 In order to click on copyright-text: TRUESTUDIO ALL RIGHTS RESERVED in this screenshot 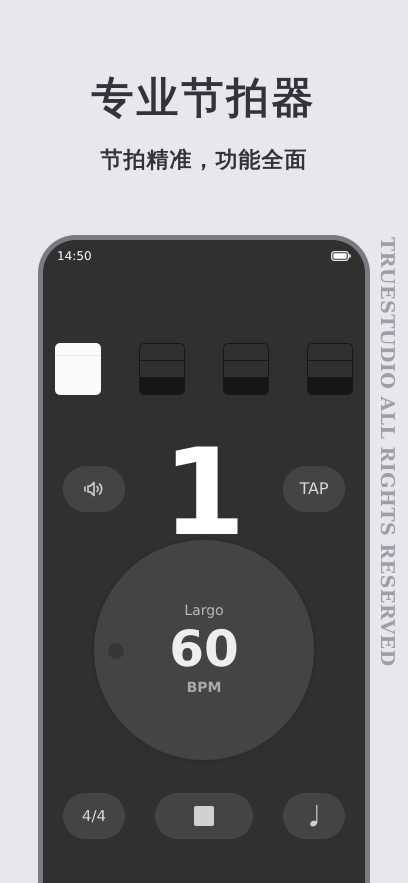, I will do `click(387, 452)`.